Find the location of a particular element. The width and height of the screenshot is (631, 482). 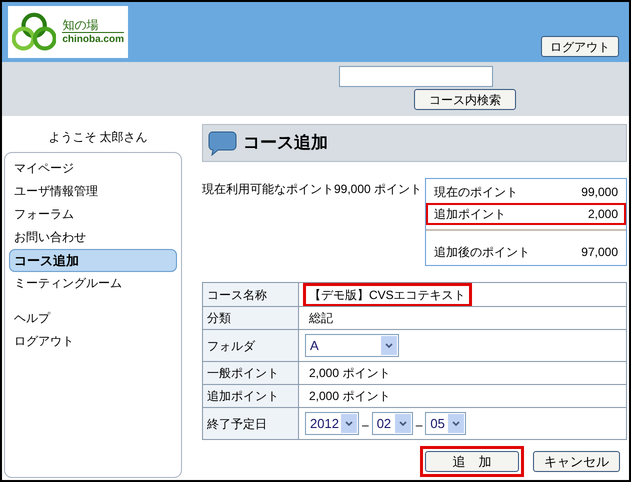

points-value: 99,000 is located at coordinates (599, 192).